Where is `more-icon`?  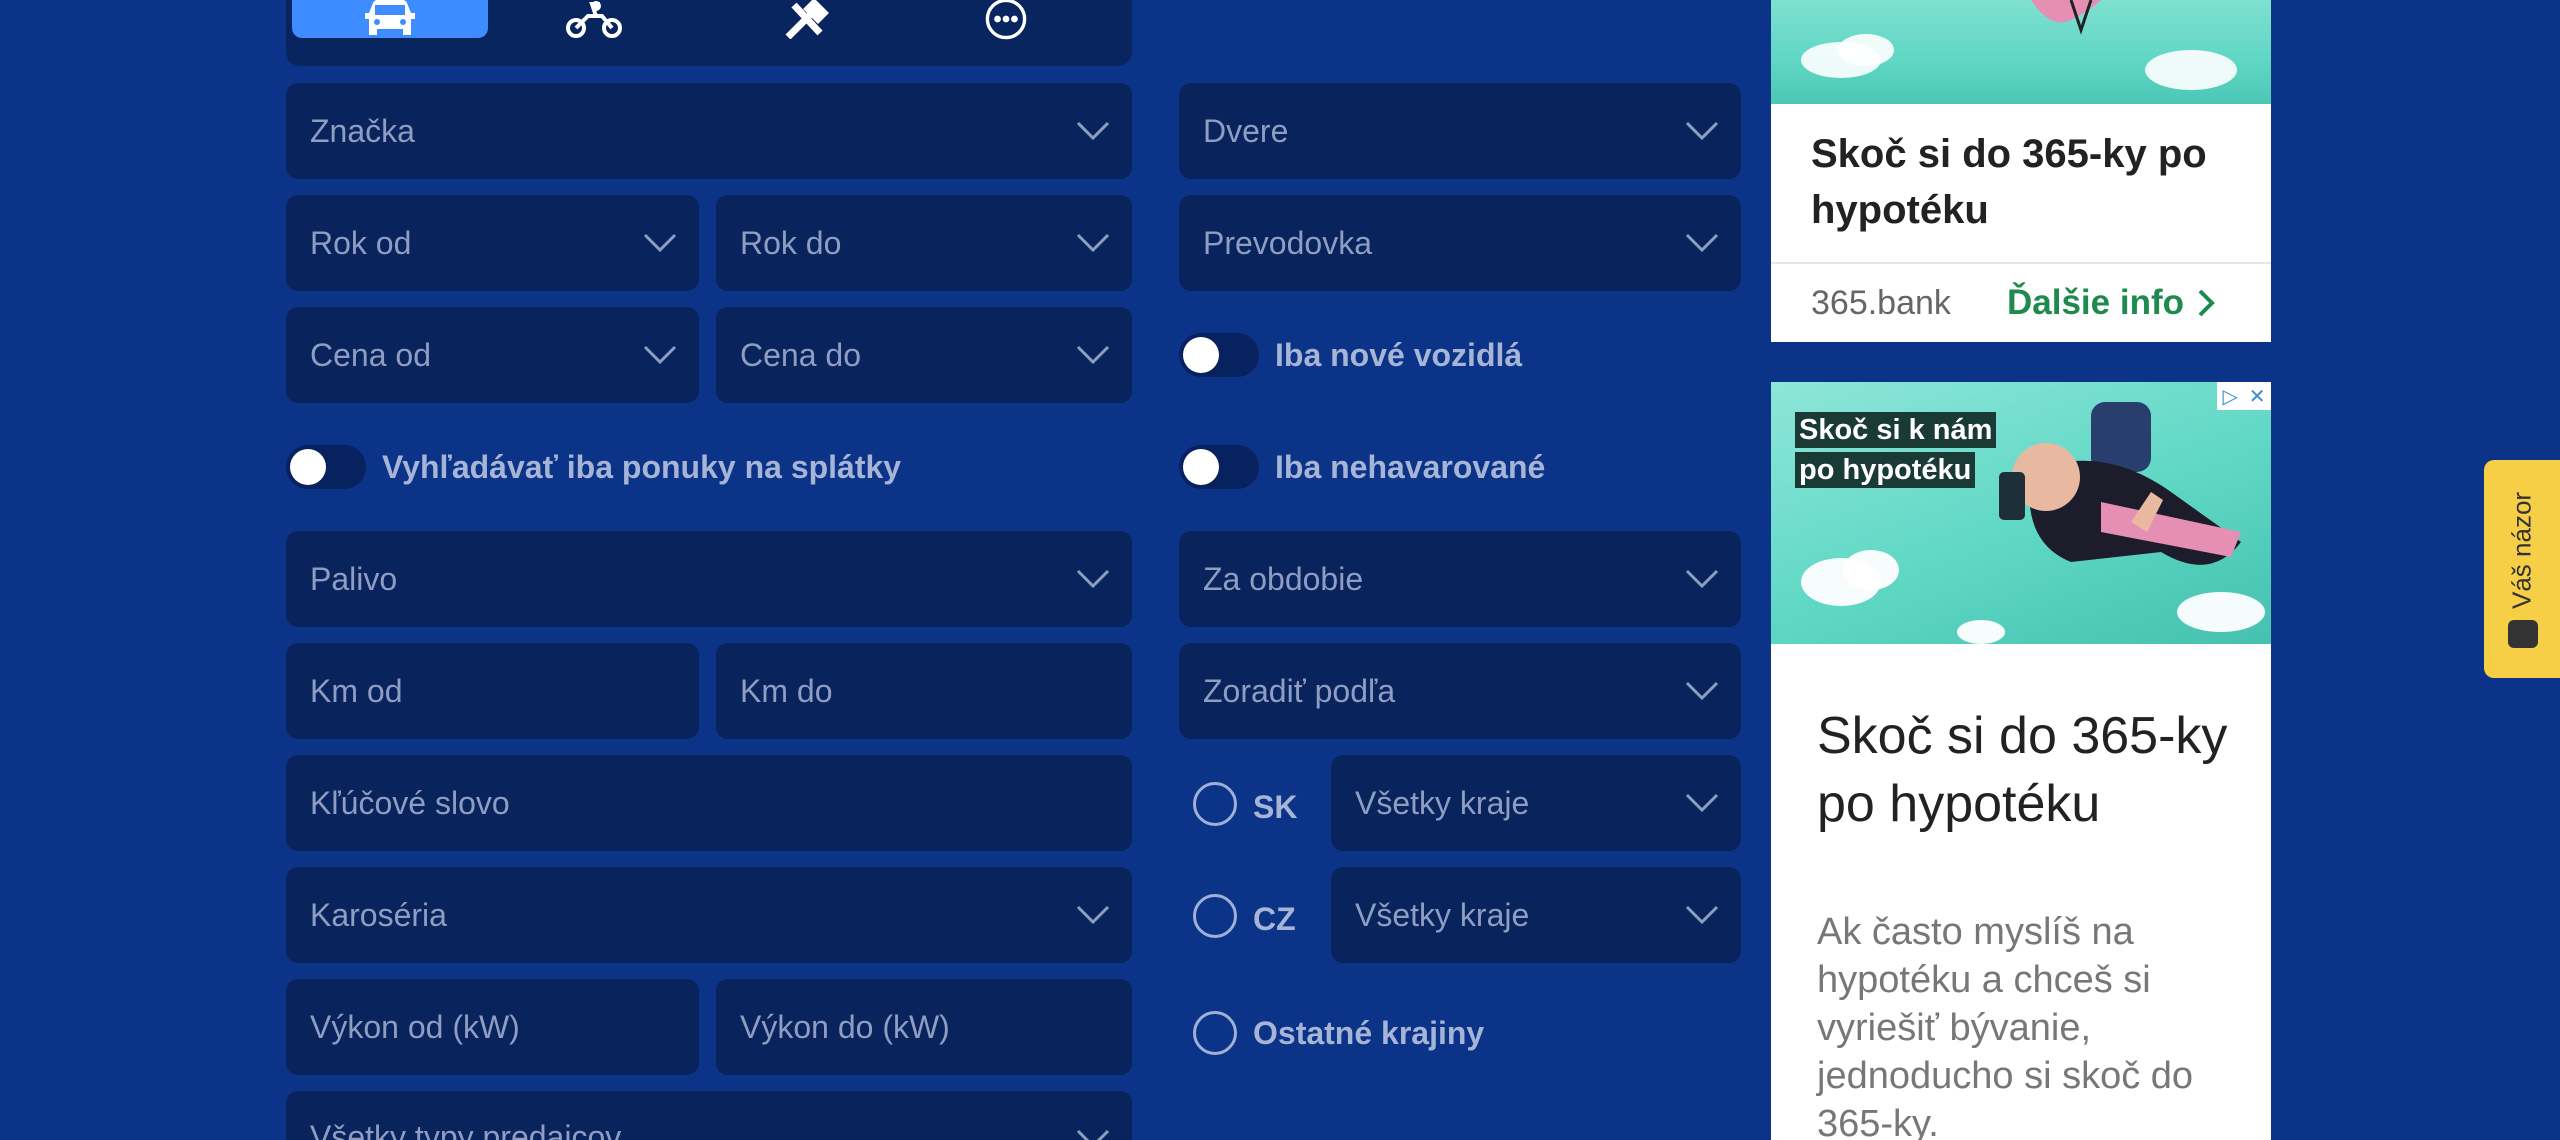
more-icon is located at coordinates (1006, 20).